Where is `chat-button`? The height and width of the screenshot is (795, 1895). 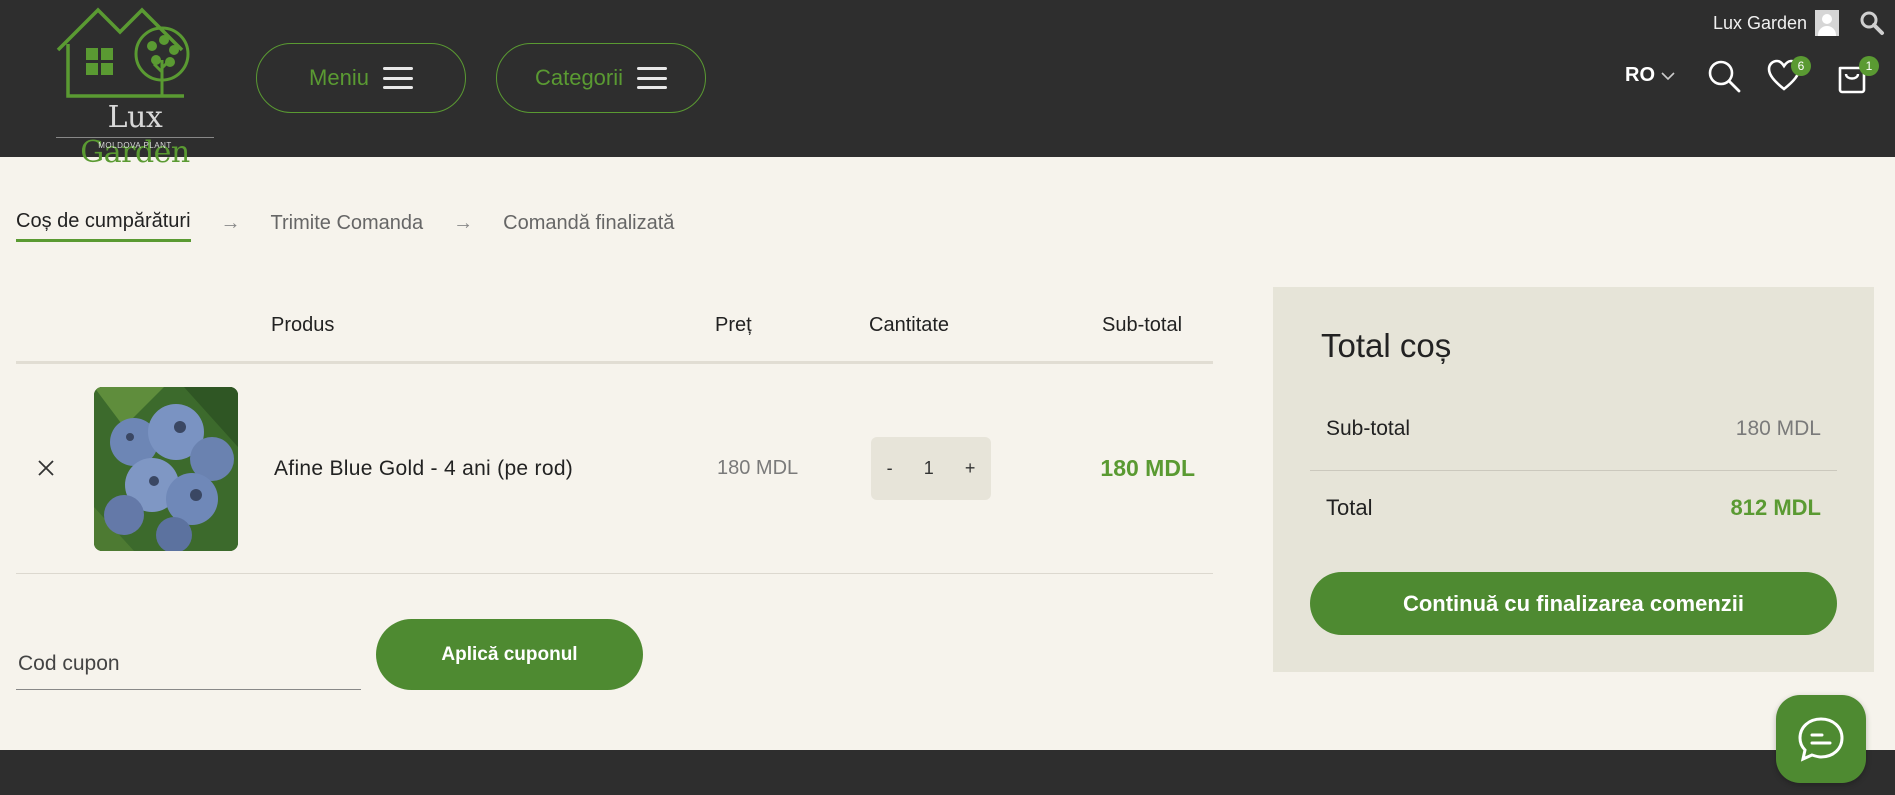
chat-button is located at coordinates (1821, 739).